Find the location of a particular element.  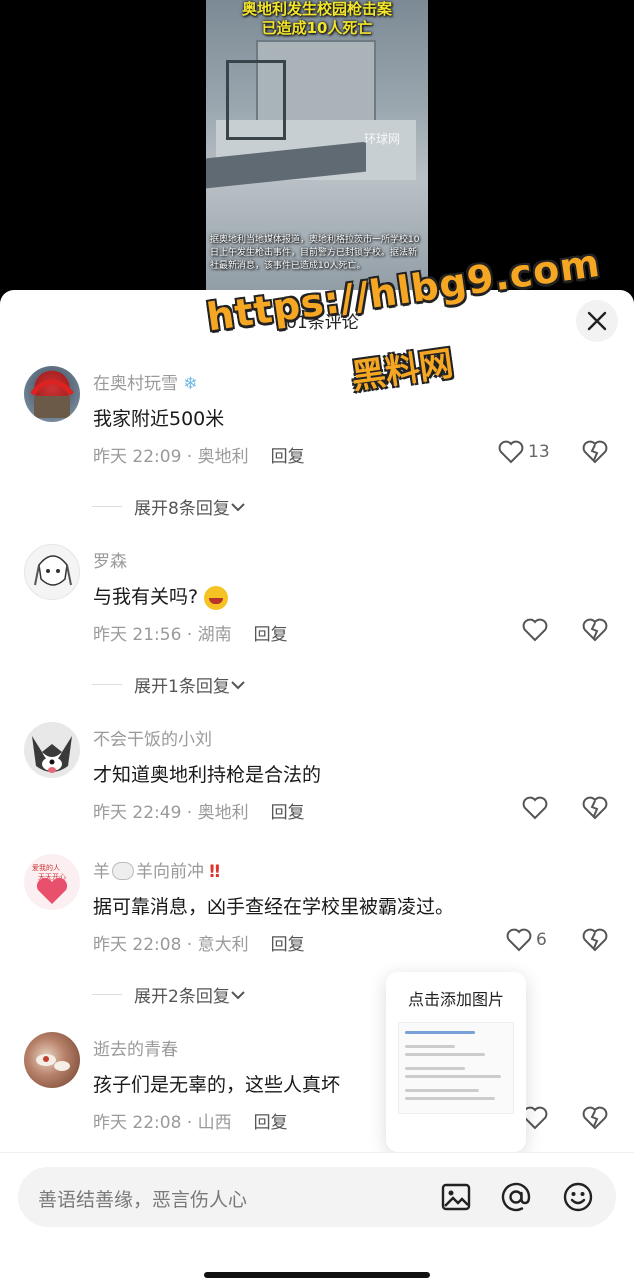

emoji-icon is located at coordinates (578, 1197).